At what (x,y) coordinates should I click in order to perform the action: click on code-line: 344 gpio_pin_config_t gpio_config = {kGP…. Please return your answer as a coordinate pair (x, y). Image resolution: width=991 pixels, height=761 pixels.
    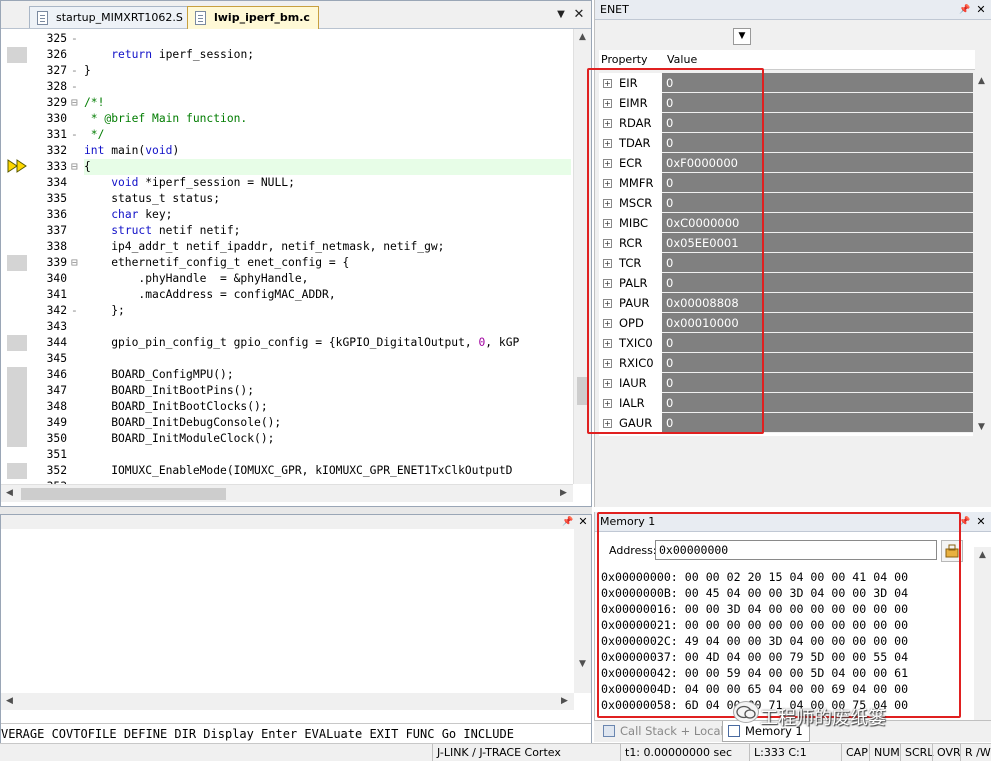
    Looking at the image, I should click on (287, 343).